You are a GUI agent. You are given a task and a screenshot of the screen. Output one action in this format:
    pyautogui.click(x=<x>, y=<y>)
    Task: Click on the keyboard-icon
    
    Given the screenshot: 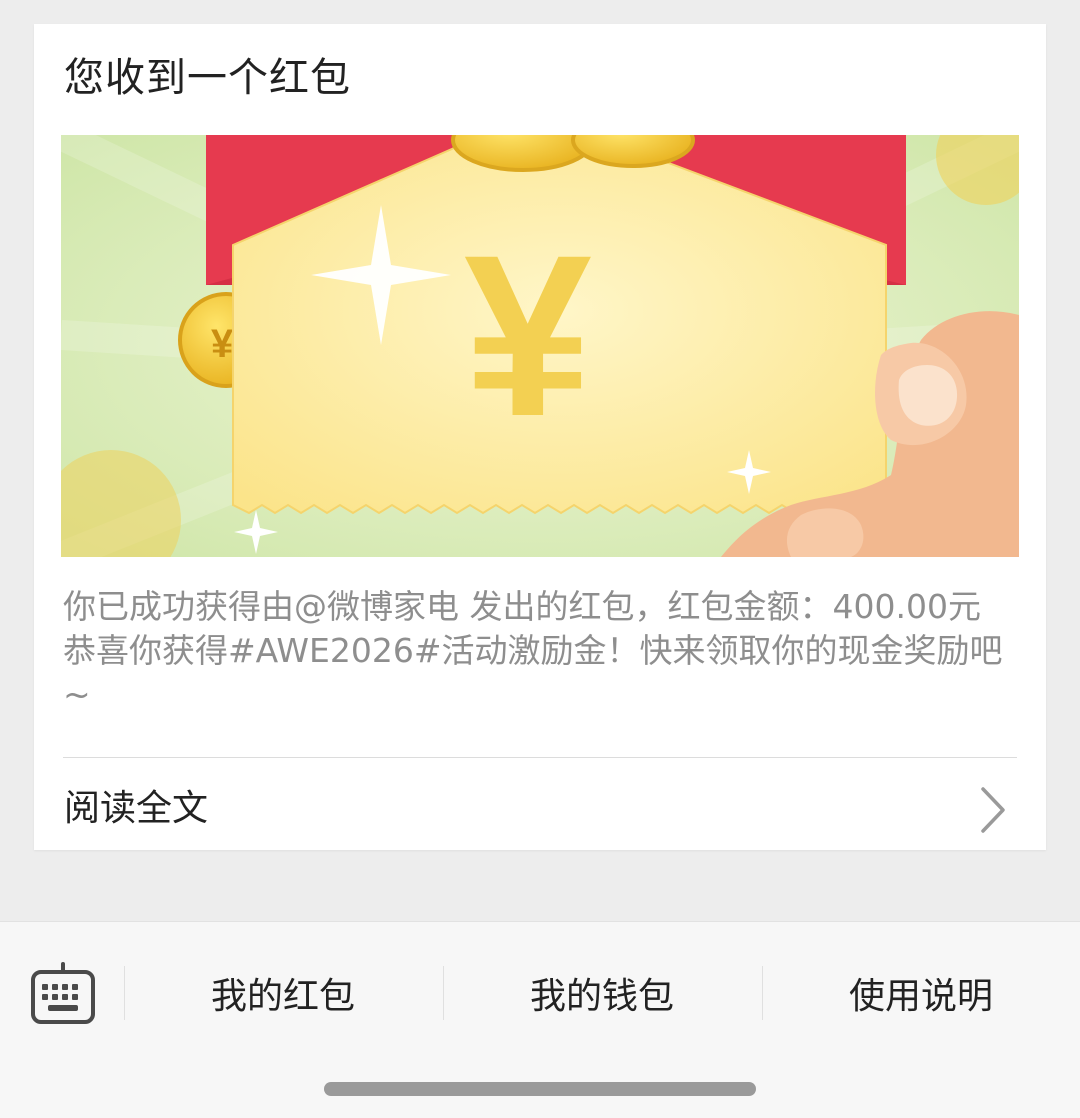 What is the action you would take?
    pyautogui.click(x=63, y=993)
    